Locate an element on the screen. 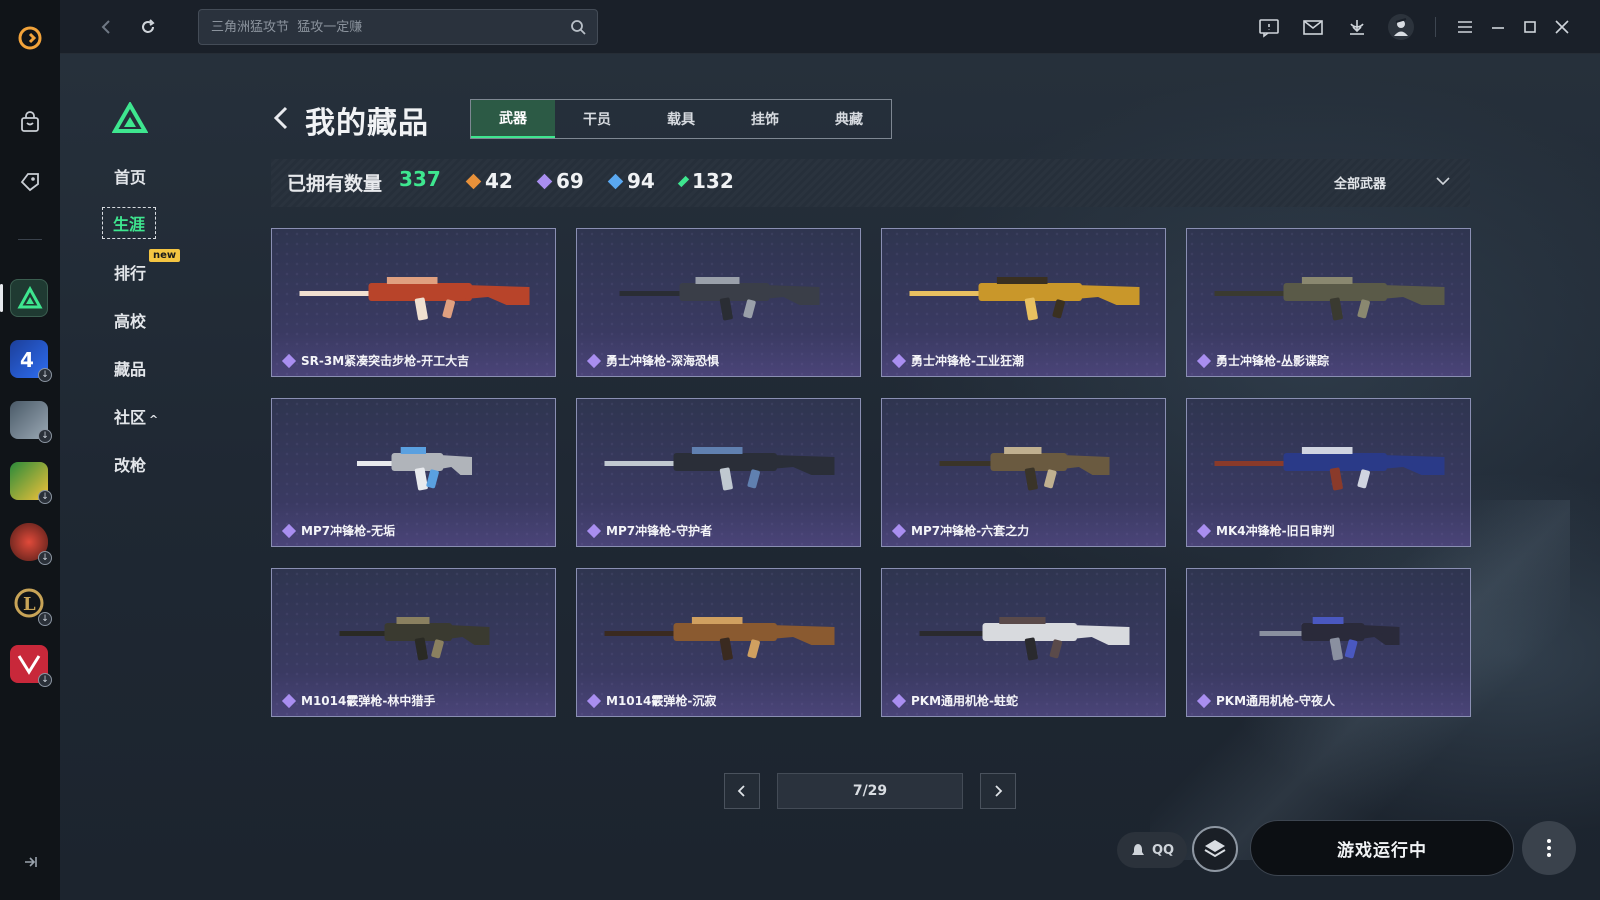 The width and height of the screenshot is (1600, 900). owned-label: 已拥有数量 is located at coordinates (335, 184).